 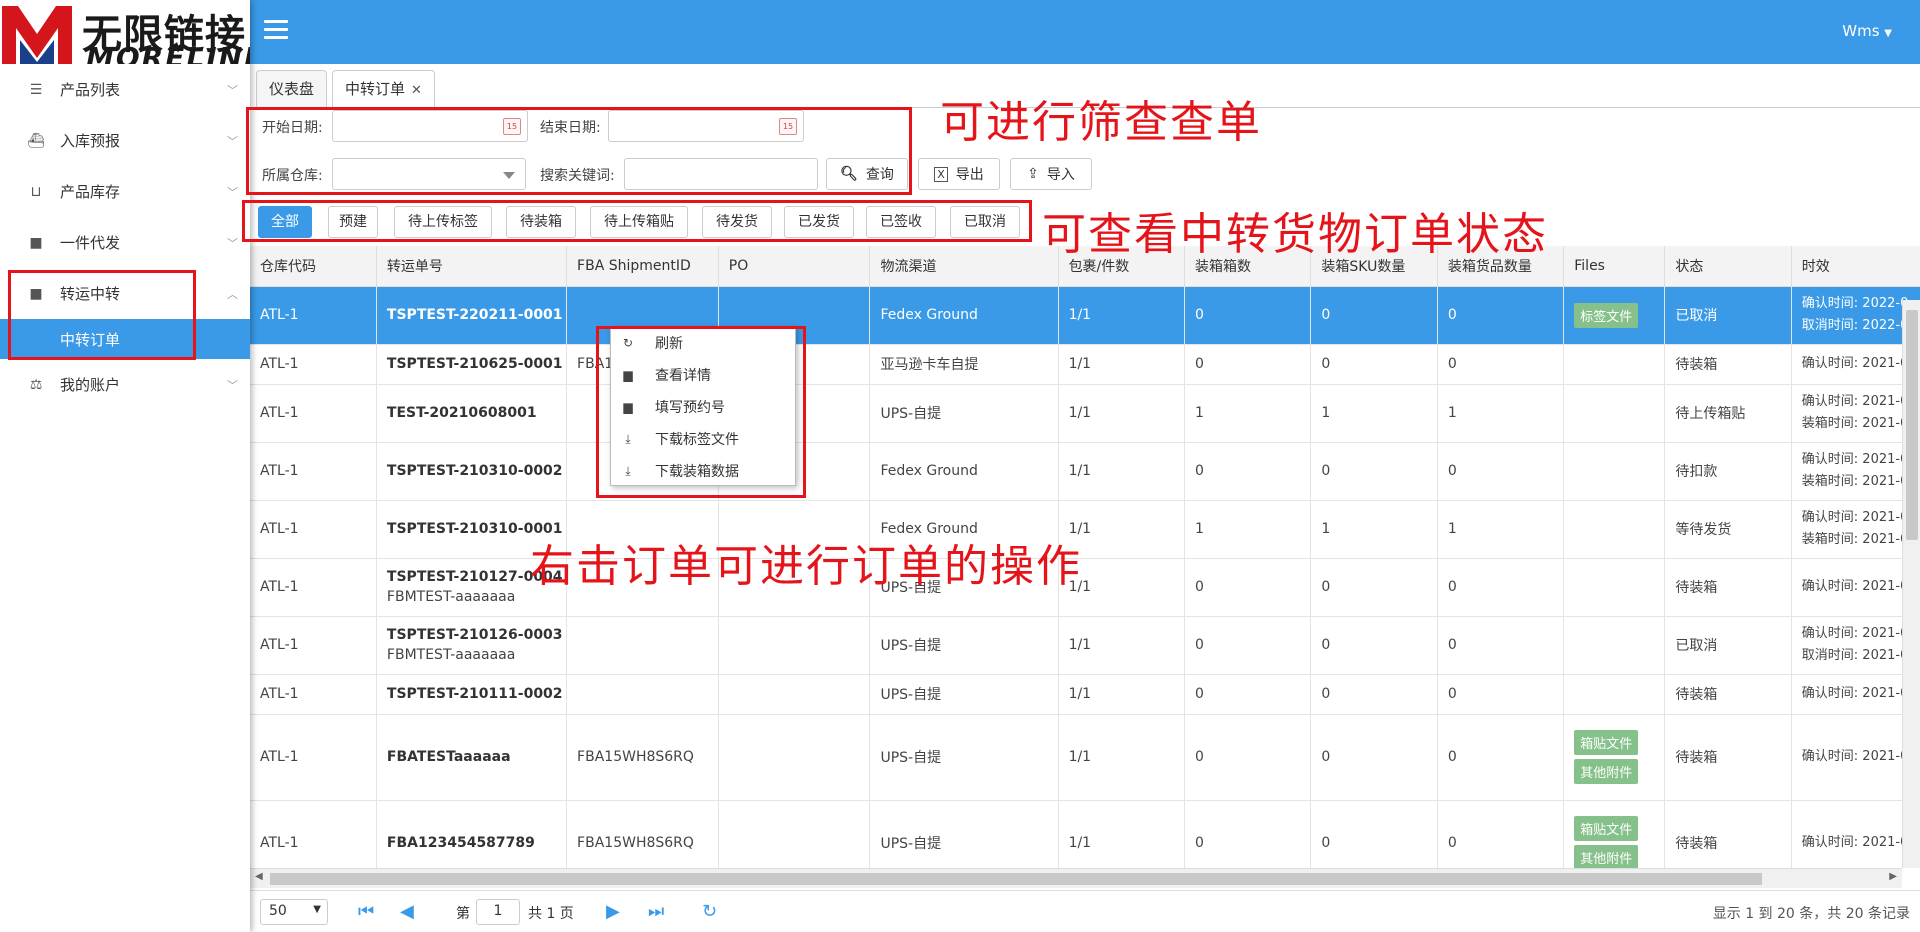 I want to click on status-tab-await-label: 待上传标签, so click(x=443, y=222).